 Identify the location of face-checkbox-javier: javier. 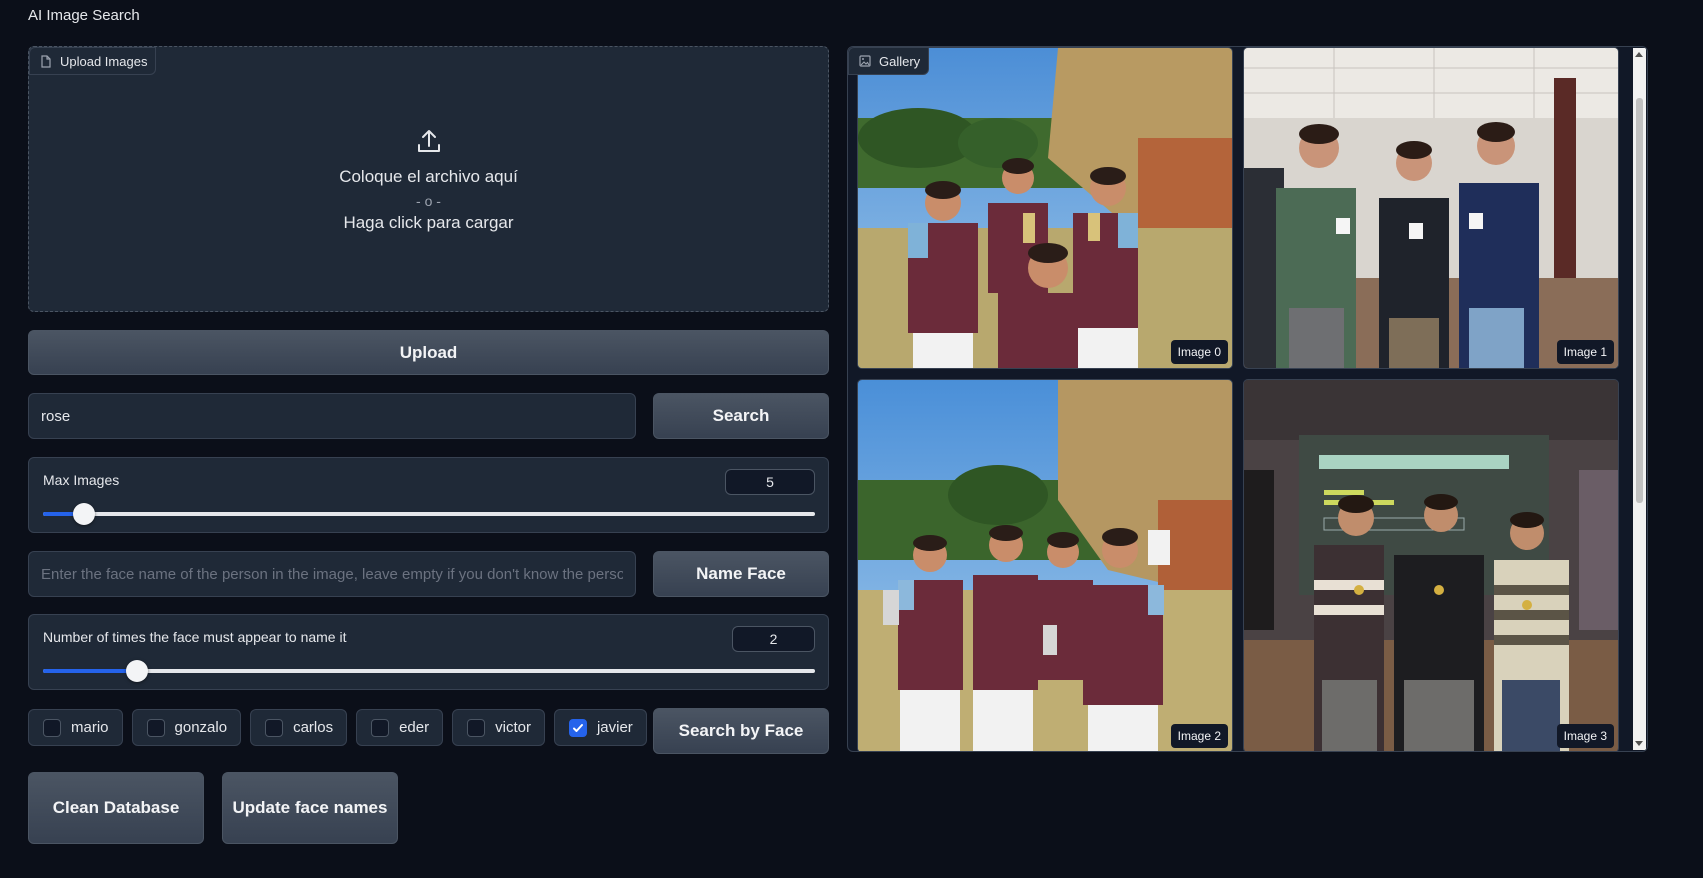
(600, 727).